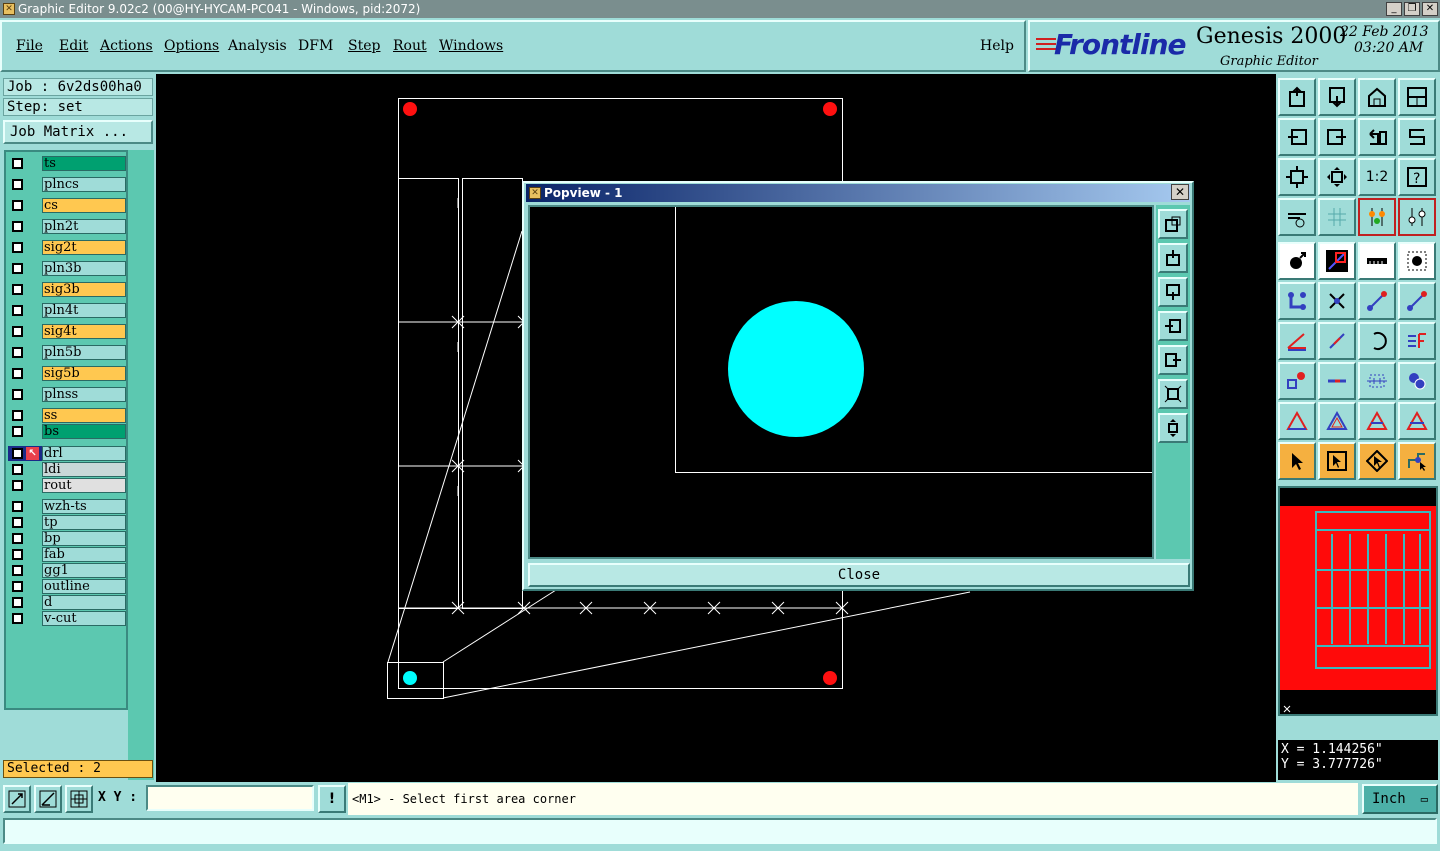  What do you see at coordinates (84, 506) in the screenshot?
I see `layer-name: wzh-ts` at bounding box center [84, 506].